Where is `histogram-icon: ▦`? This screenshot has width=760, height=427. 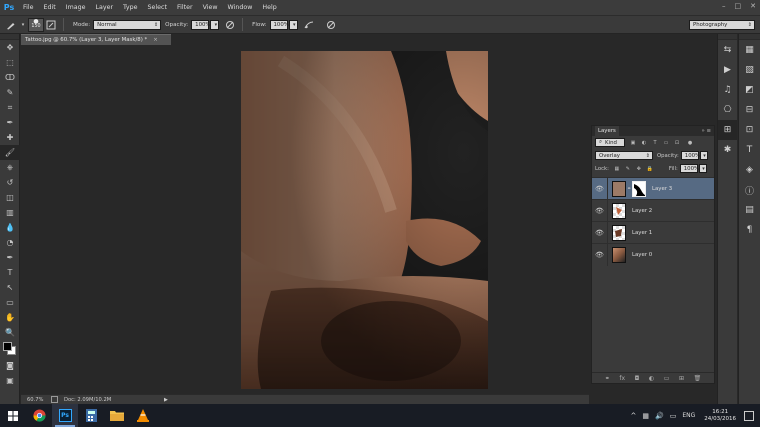 histogram-icon: ▦ is located at coordinates (749, 50).